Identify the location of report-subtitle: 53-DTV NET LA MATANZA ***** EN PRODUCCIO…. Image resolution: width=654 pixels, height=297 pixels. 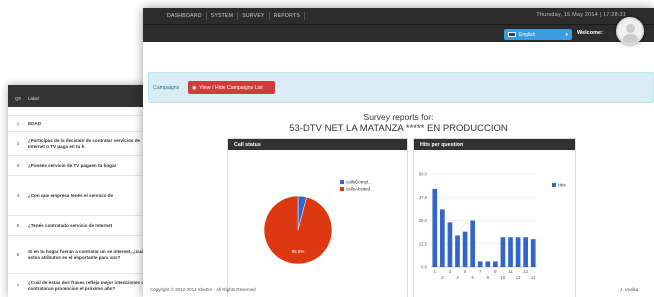
(398, 128).